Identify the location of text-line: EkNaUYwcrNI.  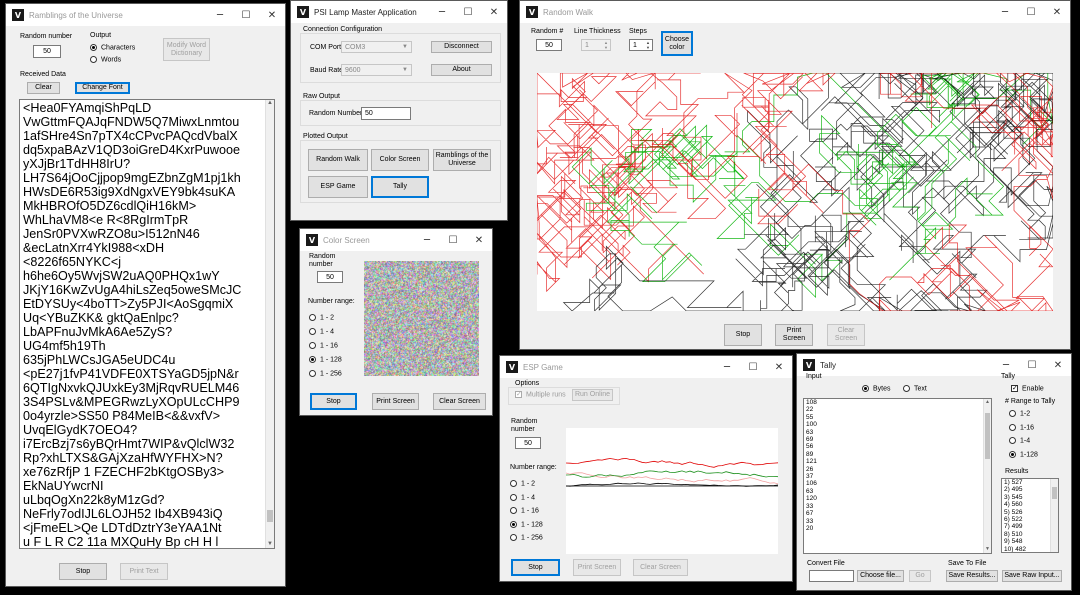
(63, 486).